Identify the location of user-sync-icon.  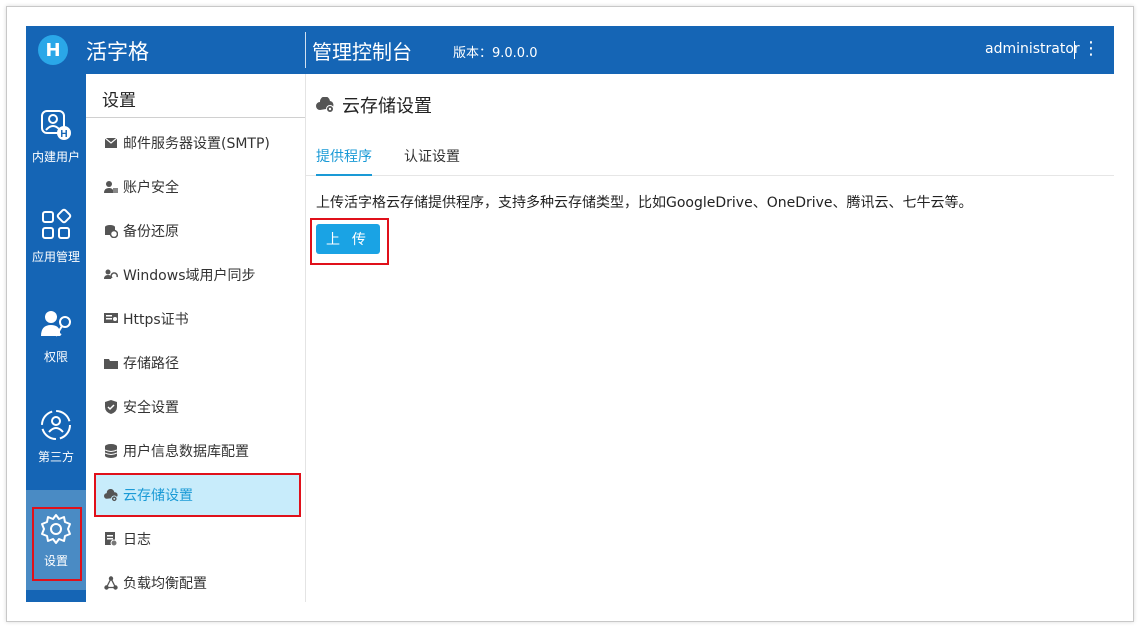
(111, 275).